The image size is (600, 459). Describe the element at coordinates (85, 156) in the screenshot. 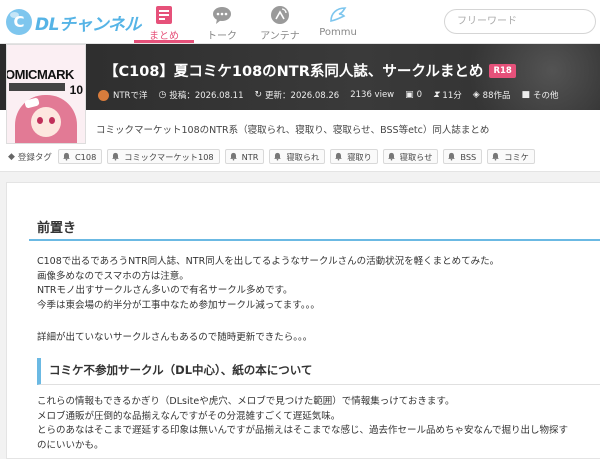

I see `tag-label: C108` at that location.